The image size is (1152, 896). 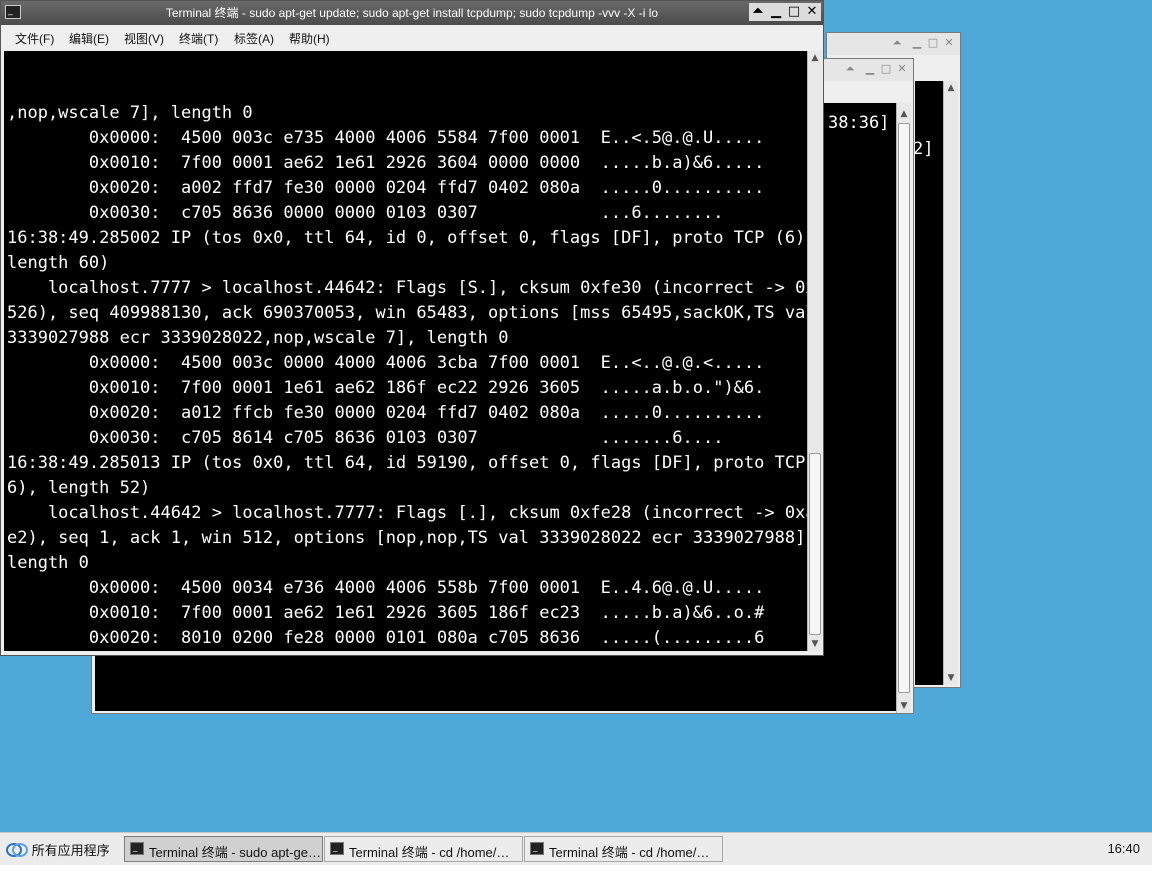 I want to click on menu-tabs: 标签(A), so click(x=254, y=38).